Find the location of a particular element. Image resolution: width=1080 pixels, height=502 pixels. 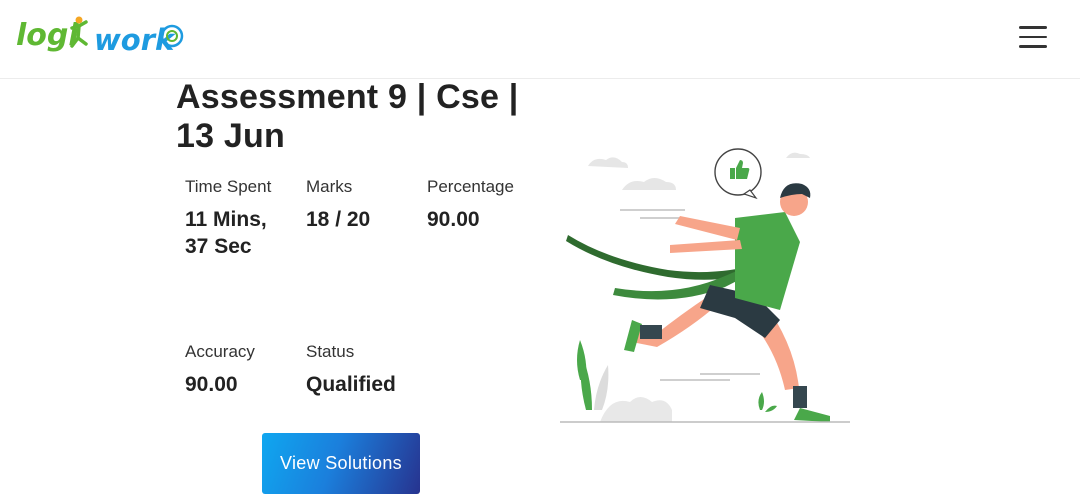

runner-illustration-icon is located at coordinates (705, 285).